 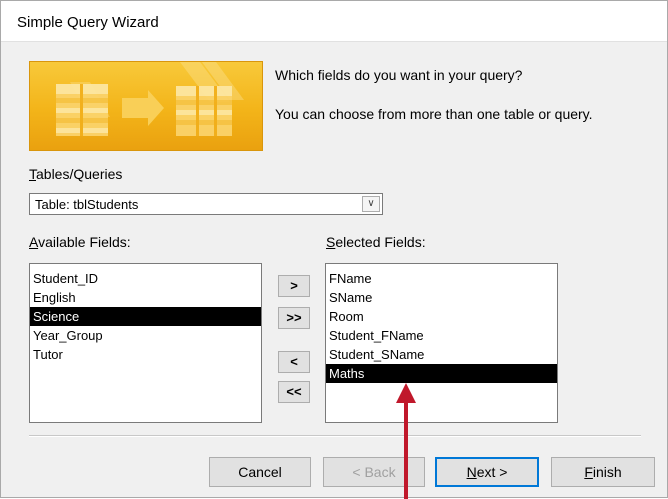 I want to click on title-bar: Simple Query Wizard, so click(x=334, y=21).